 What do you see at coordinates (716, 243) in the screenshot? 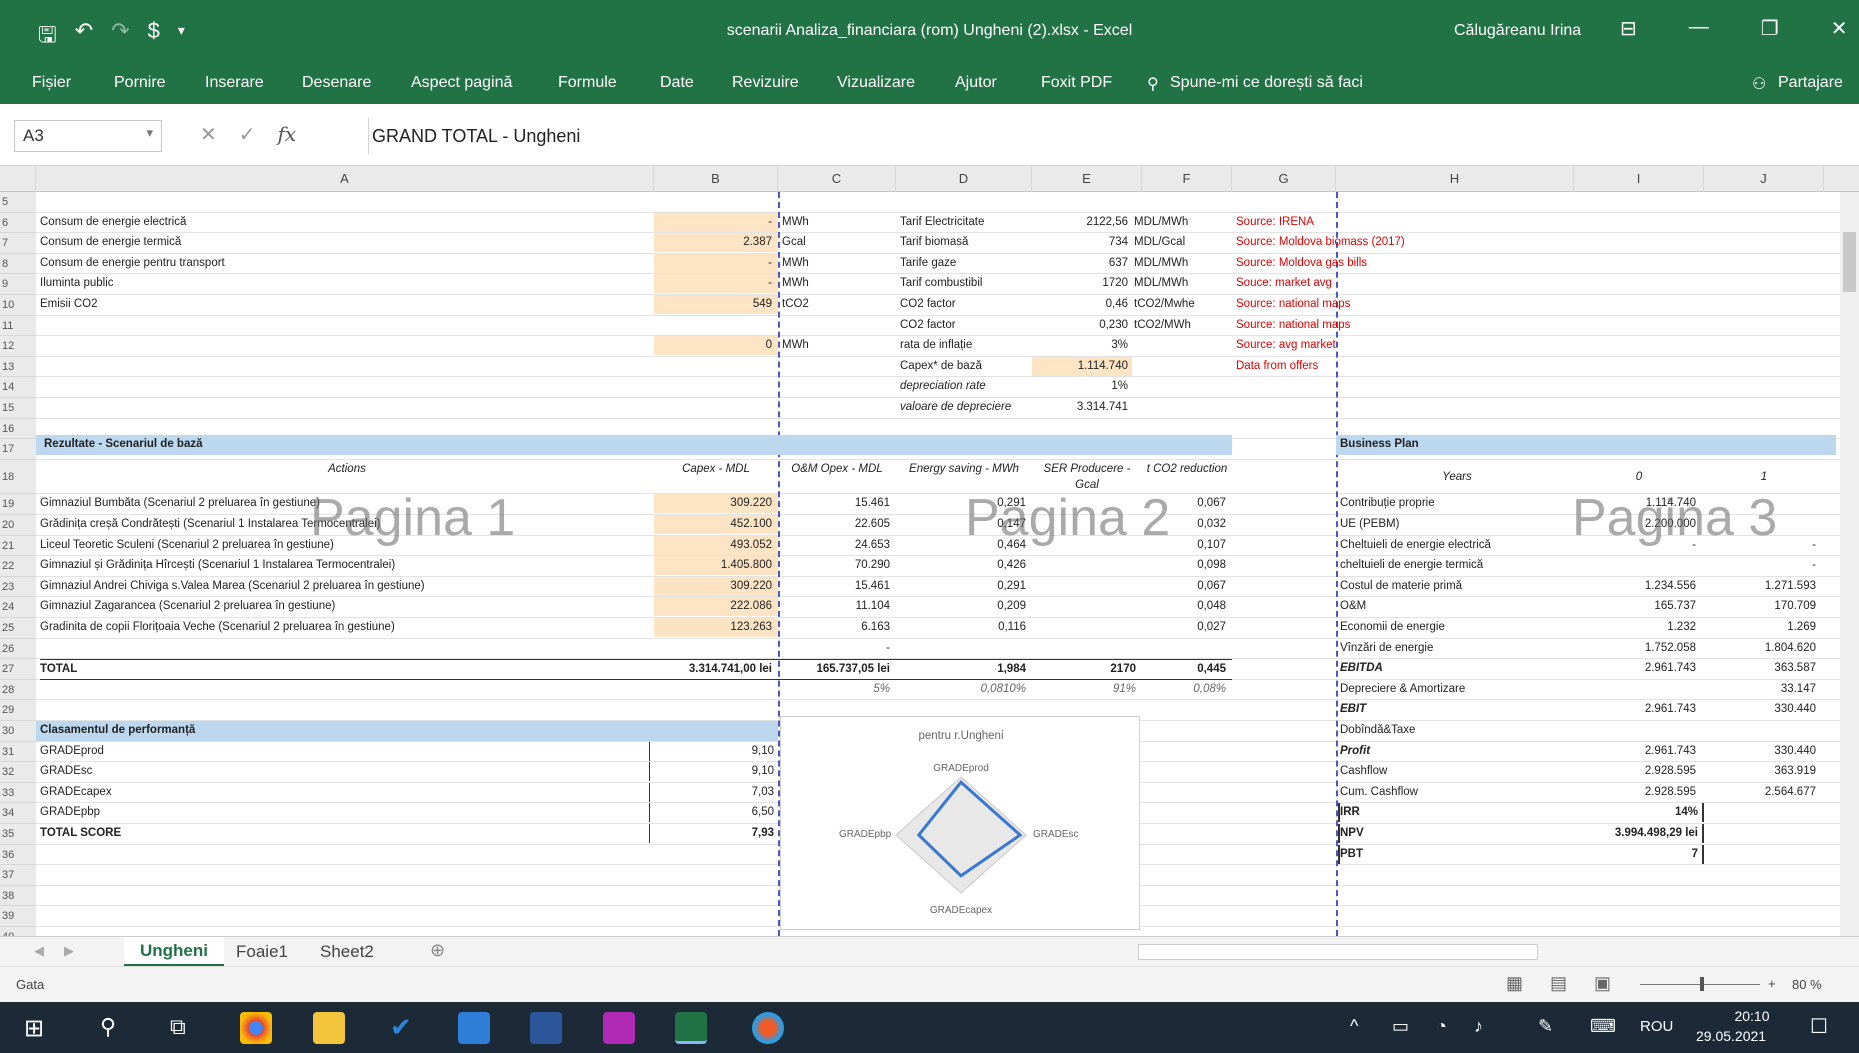
I see `input-value: 2.387` at bounding box center [716, 243].